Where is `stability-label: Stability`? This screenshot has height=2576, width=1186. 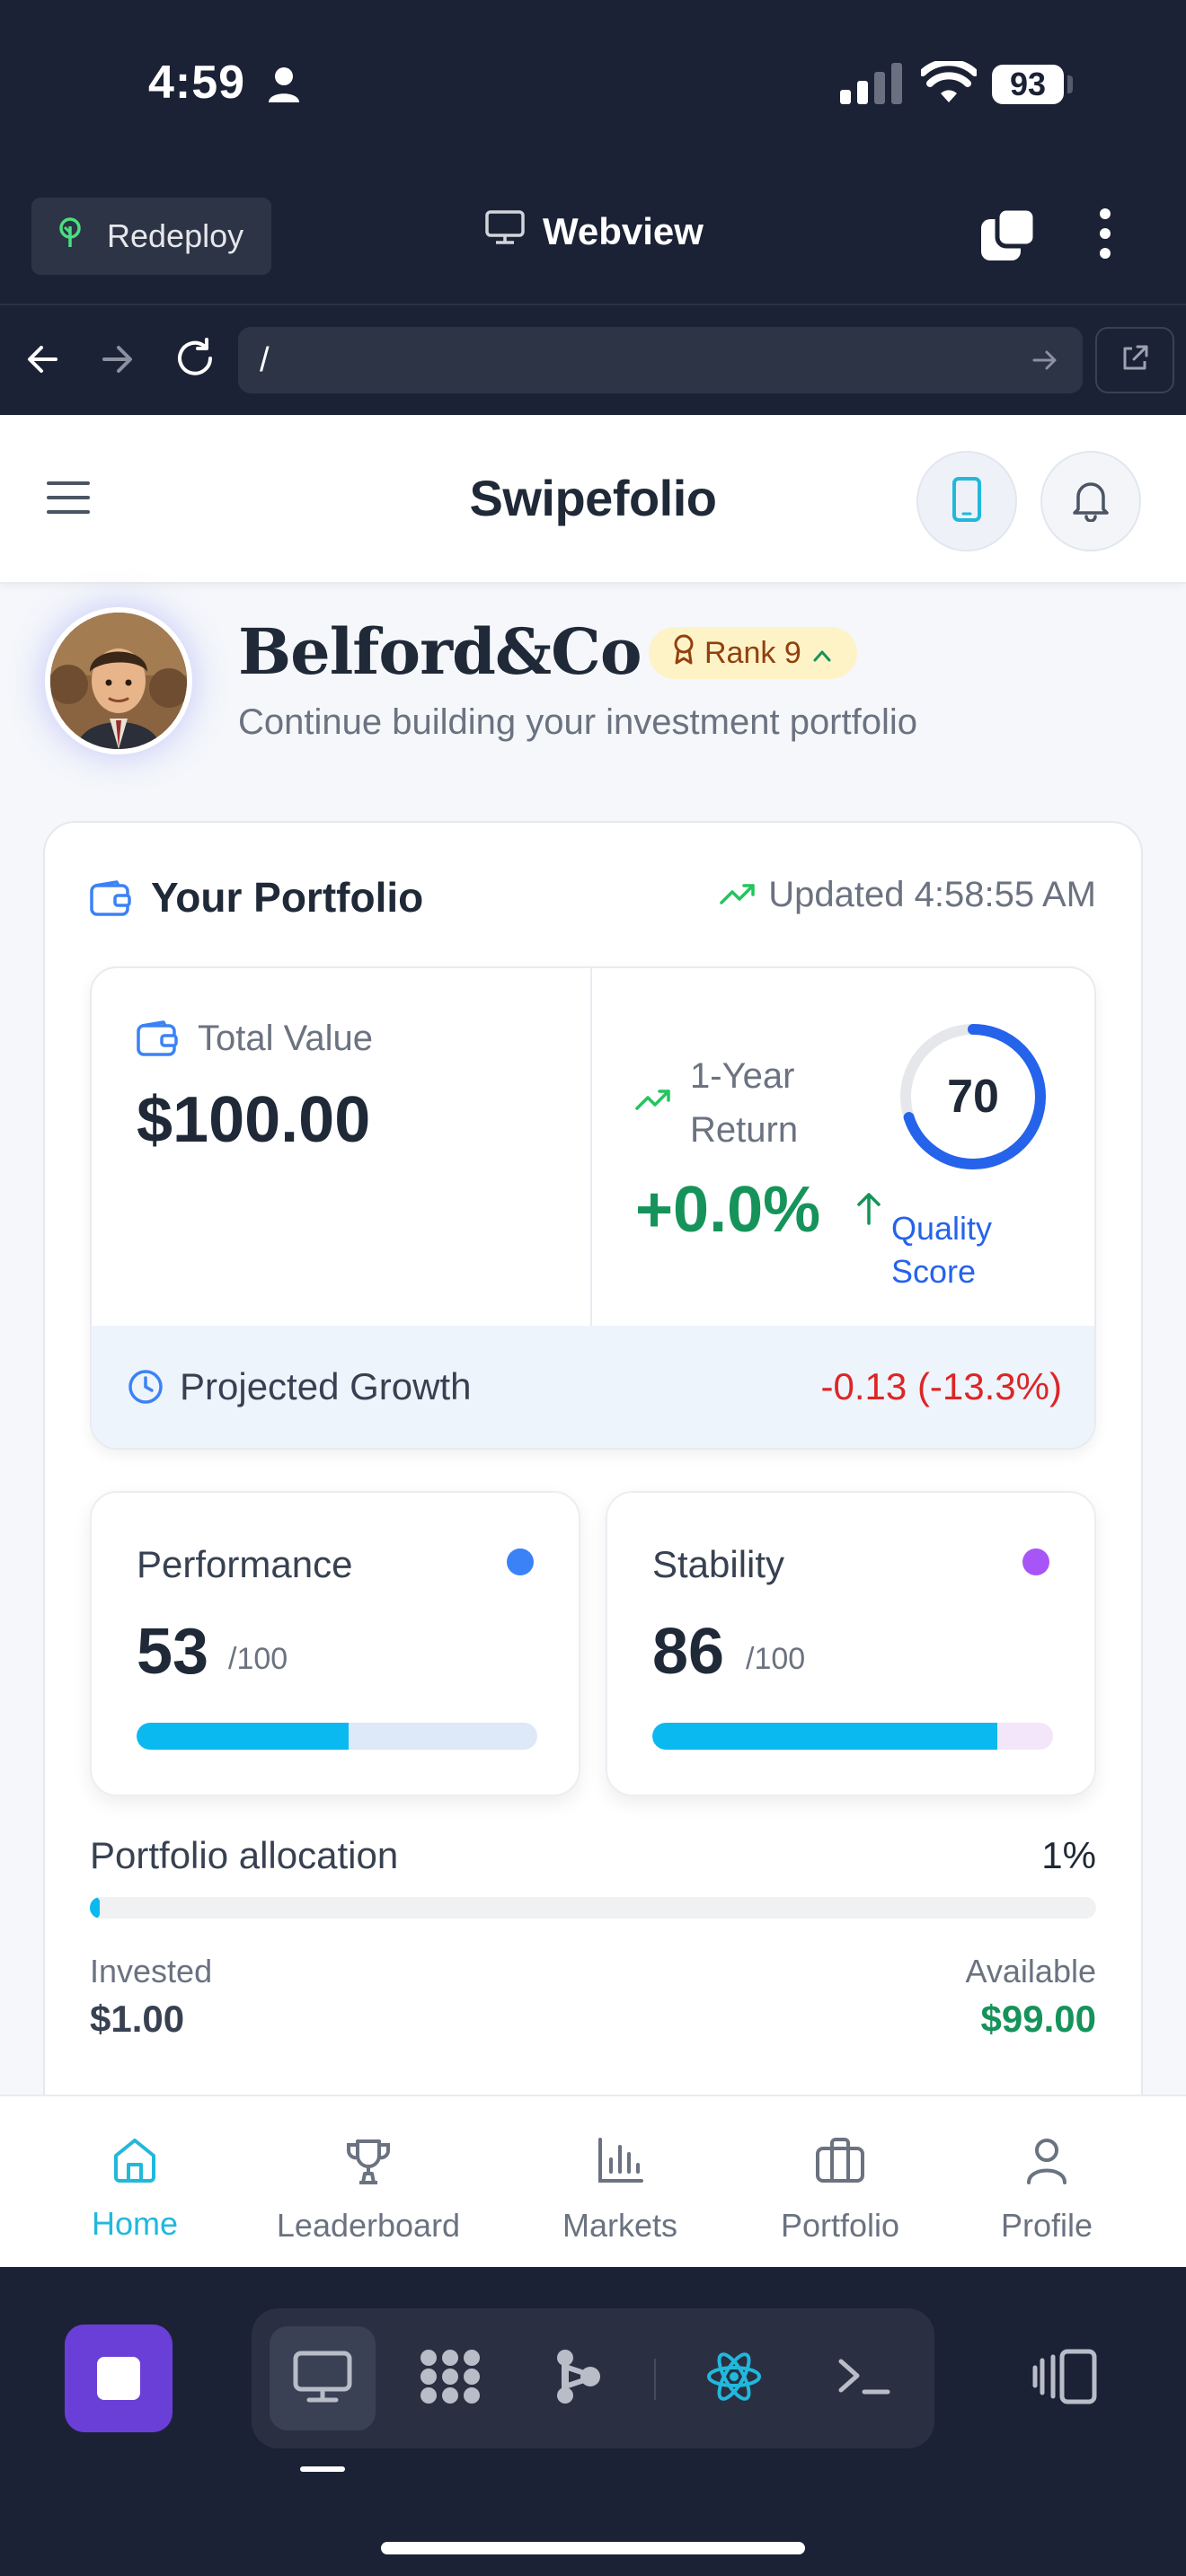 stability-label: Stability is located at coordinates (718, 1564).